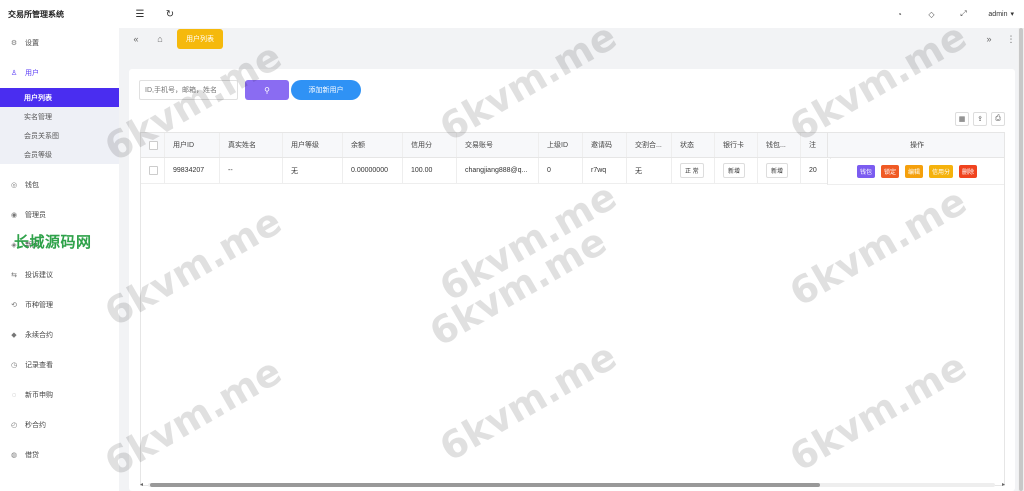 The height and width of the screenshot is (491, 1024). What do you see at coordinates (59, 395) in the screenshot?
I see `sidebar-item-subscribe: ◌ 新币申购` at bounding box center [59, 395].